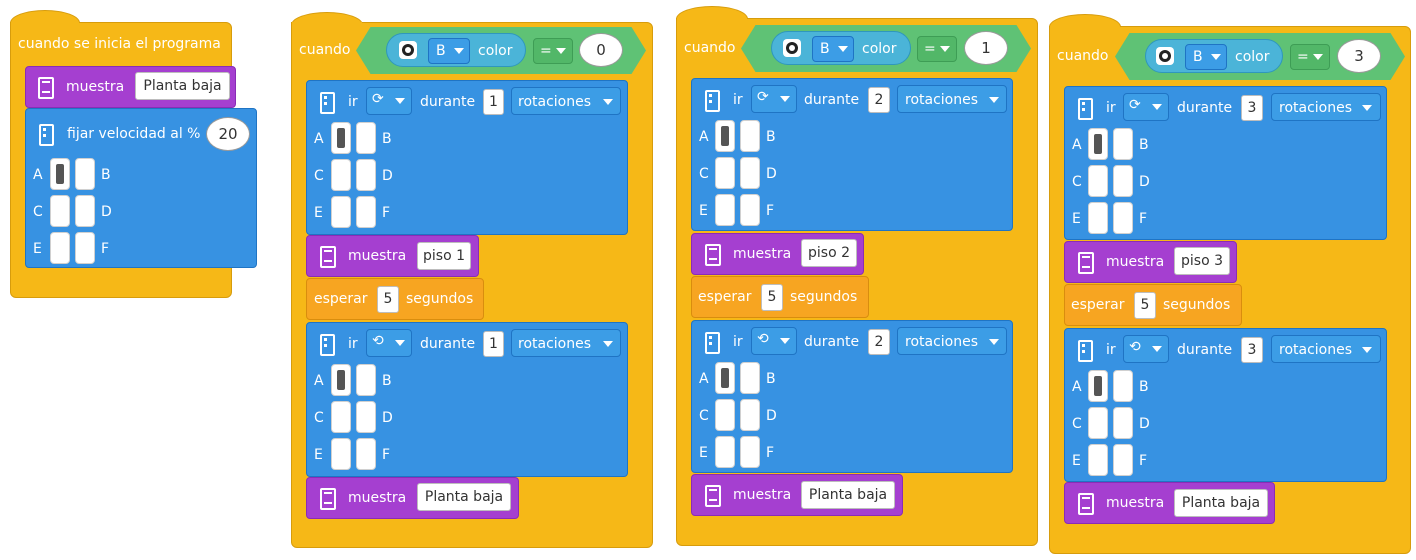 Image resolution: width=1416 pixels, height=560 pixels. Describe the element at coordinates (228, 134) in the screenshot. I see `speed-value-field: 20` at that location.